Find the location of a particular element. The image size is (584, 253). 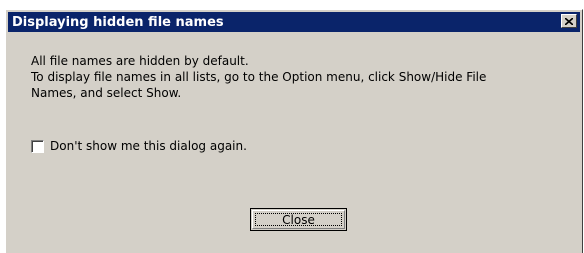

dont-show-again-checkbox is located at coordinates (37, 146).